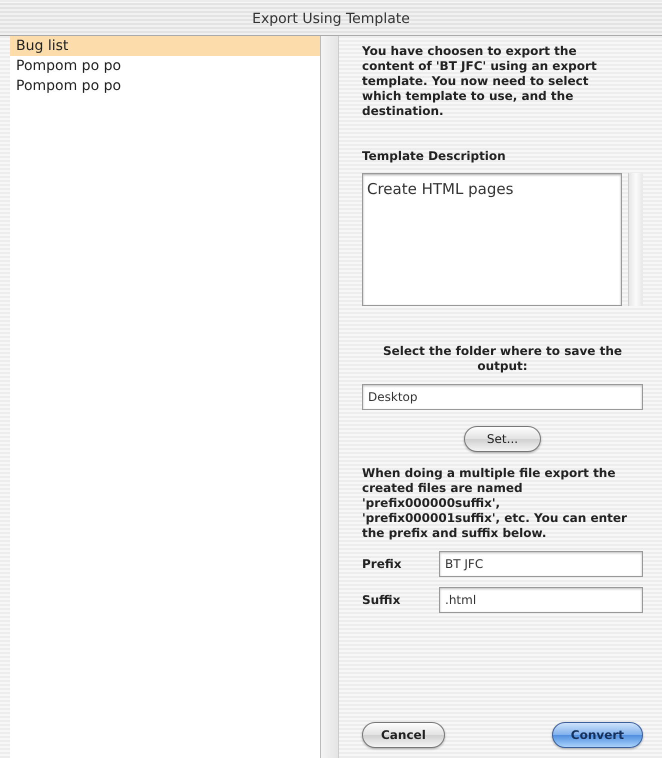 Image resolution: width=662 pixels, height=758 pixels. I want to click on naming-text: When doing a multiple file export the created files are named 'prefix000000suffix', 'prefix000001suffix', etc. You can enter the prefix and suffix below., so click(495, 503).